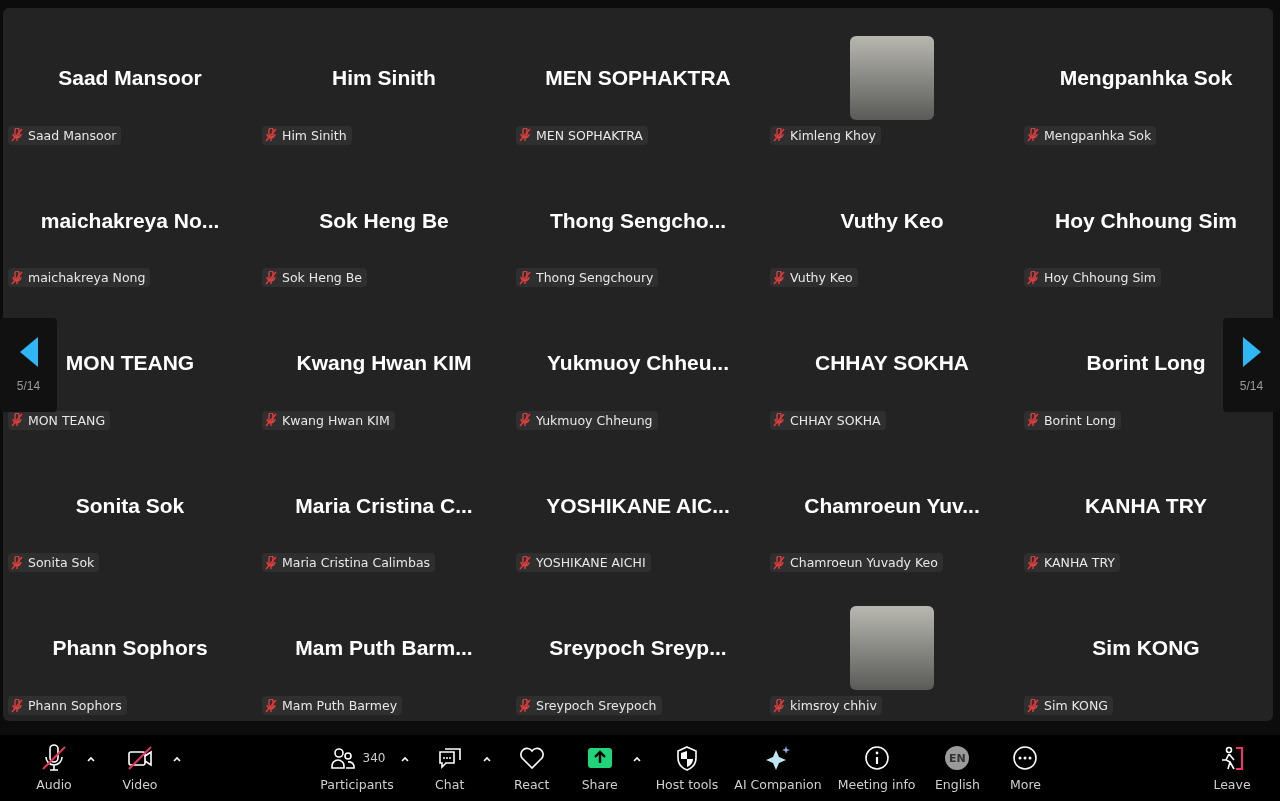 This screenshot has height=801, width=1280. I want to click on participant-name: MEN SOPHAKTRA, so click(638, 78).